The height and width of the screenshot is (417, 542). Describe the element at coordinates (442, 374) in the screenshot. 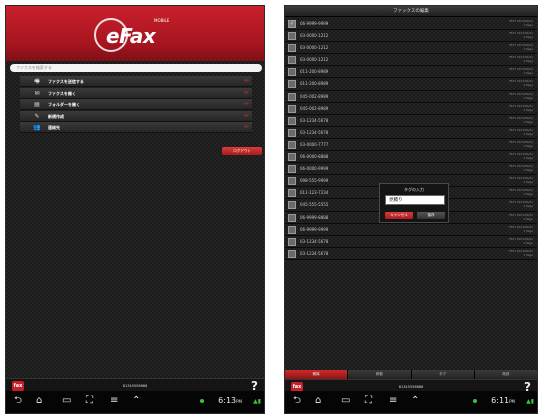

I see `tab-tag: タグ` at that location.